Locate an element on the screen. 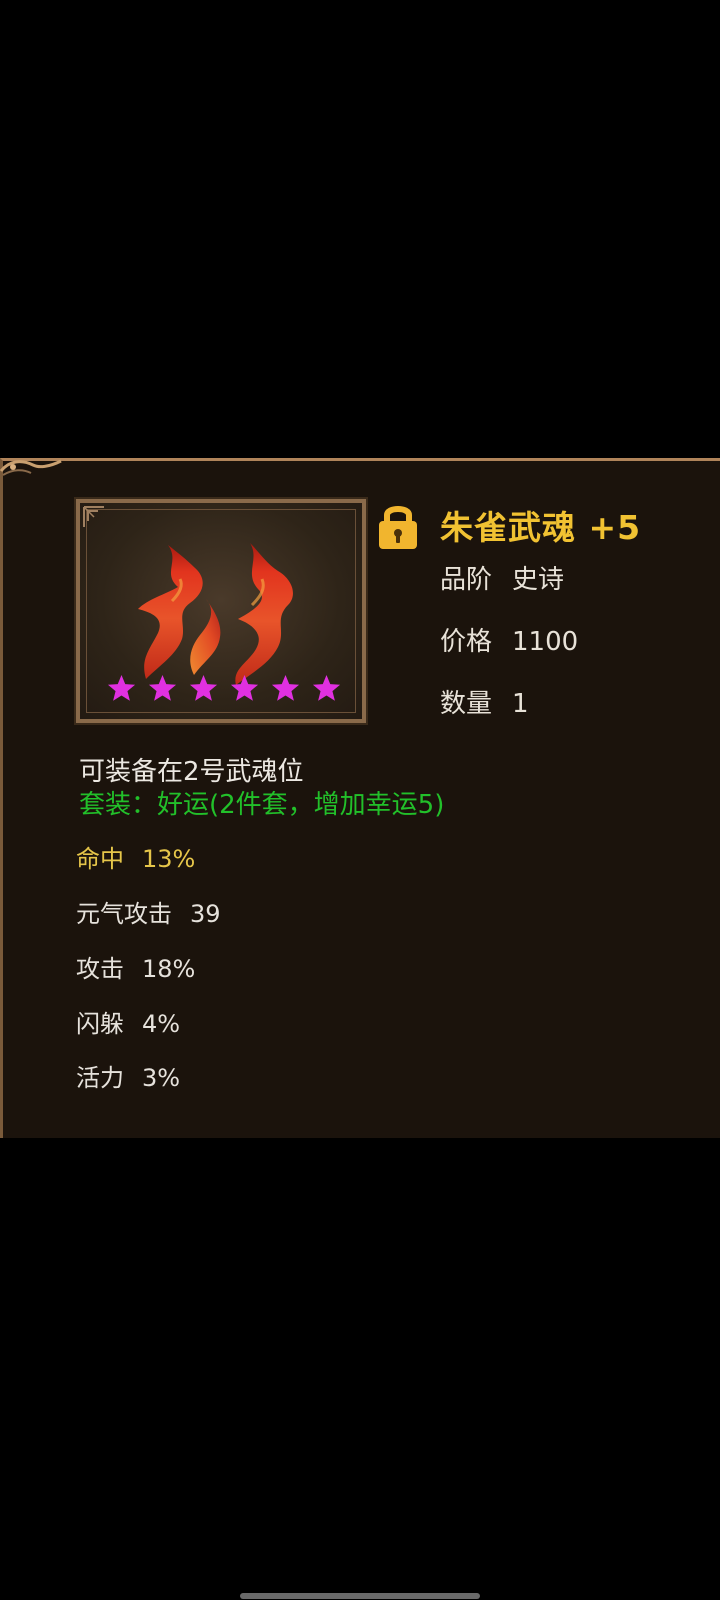 This screenshot has height=1600, width=720. stat-row-hit: 命中 13% is located at coordinates (135, 856).